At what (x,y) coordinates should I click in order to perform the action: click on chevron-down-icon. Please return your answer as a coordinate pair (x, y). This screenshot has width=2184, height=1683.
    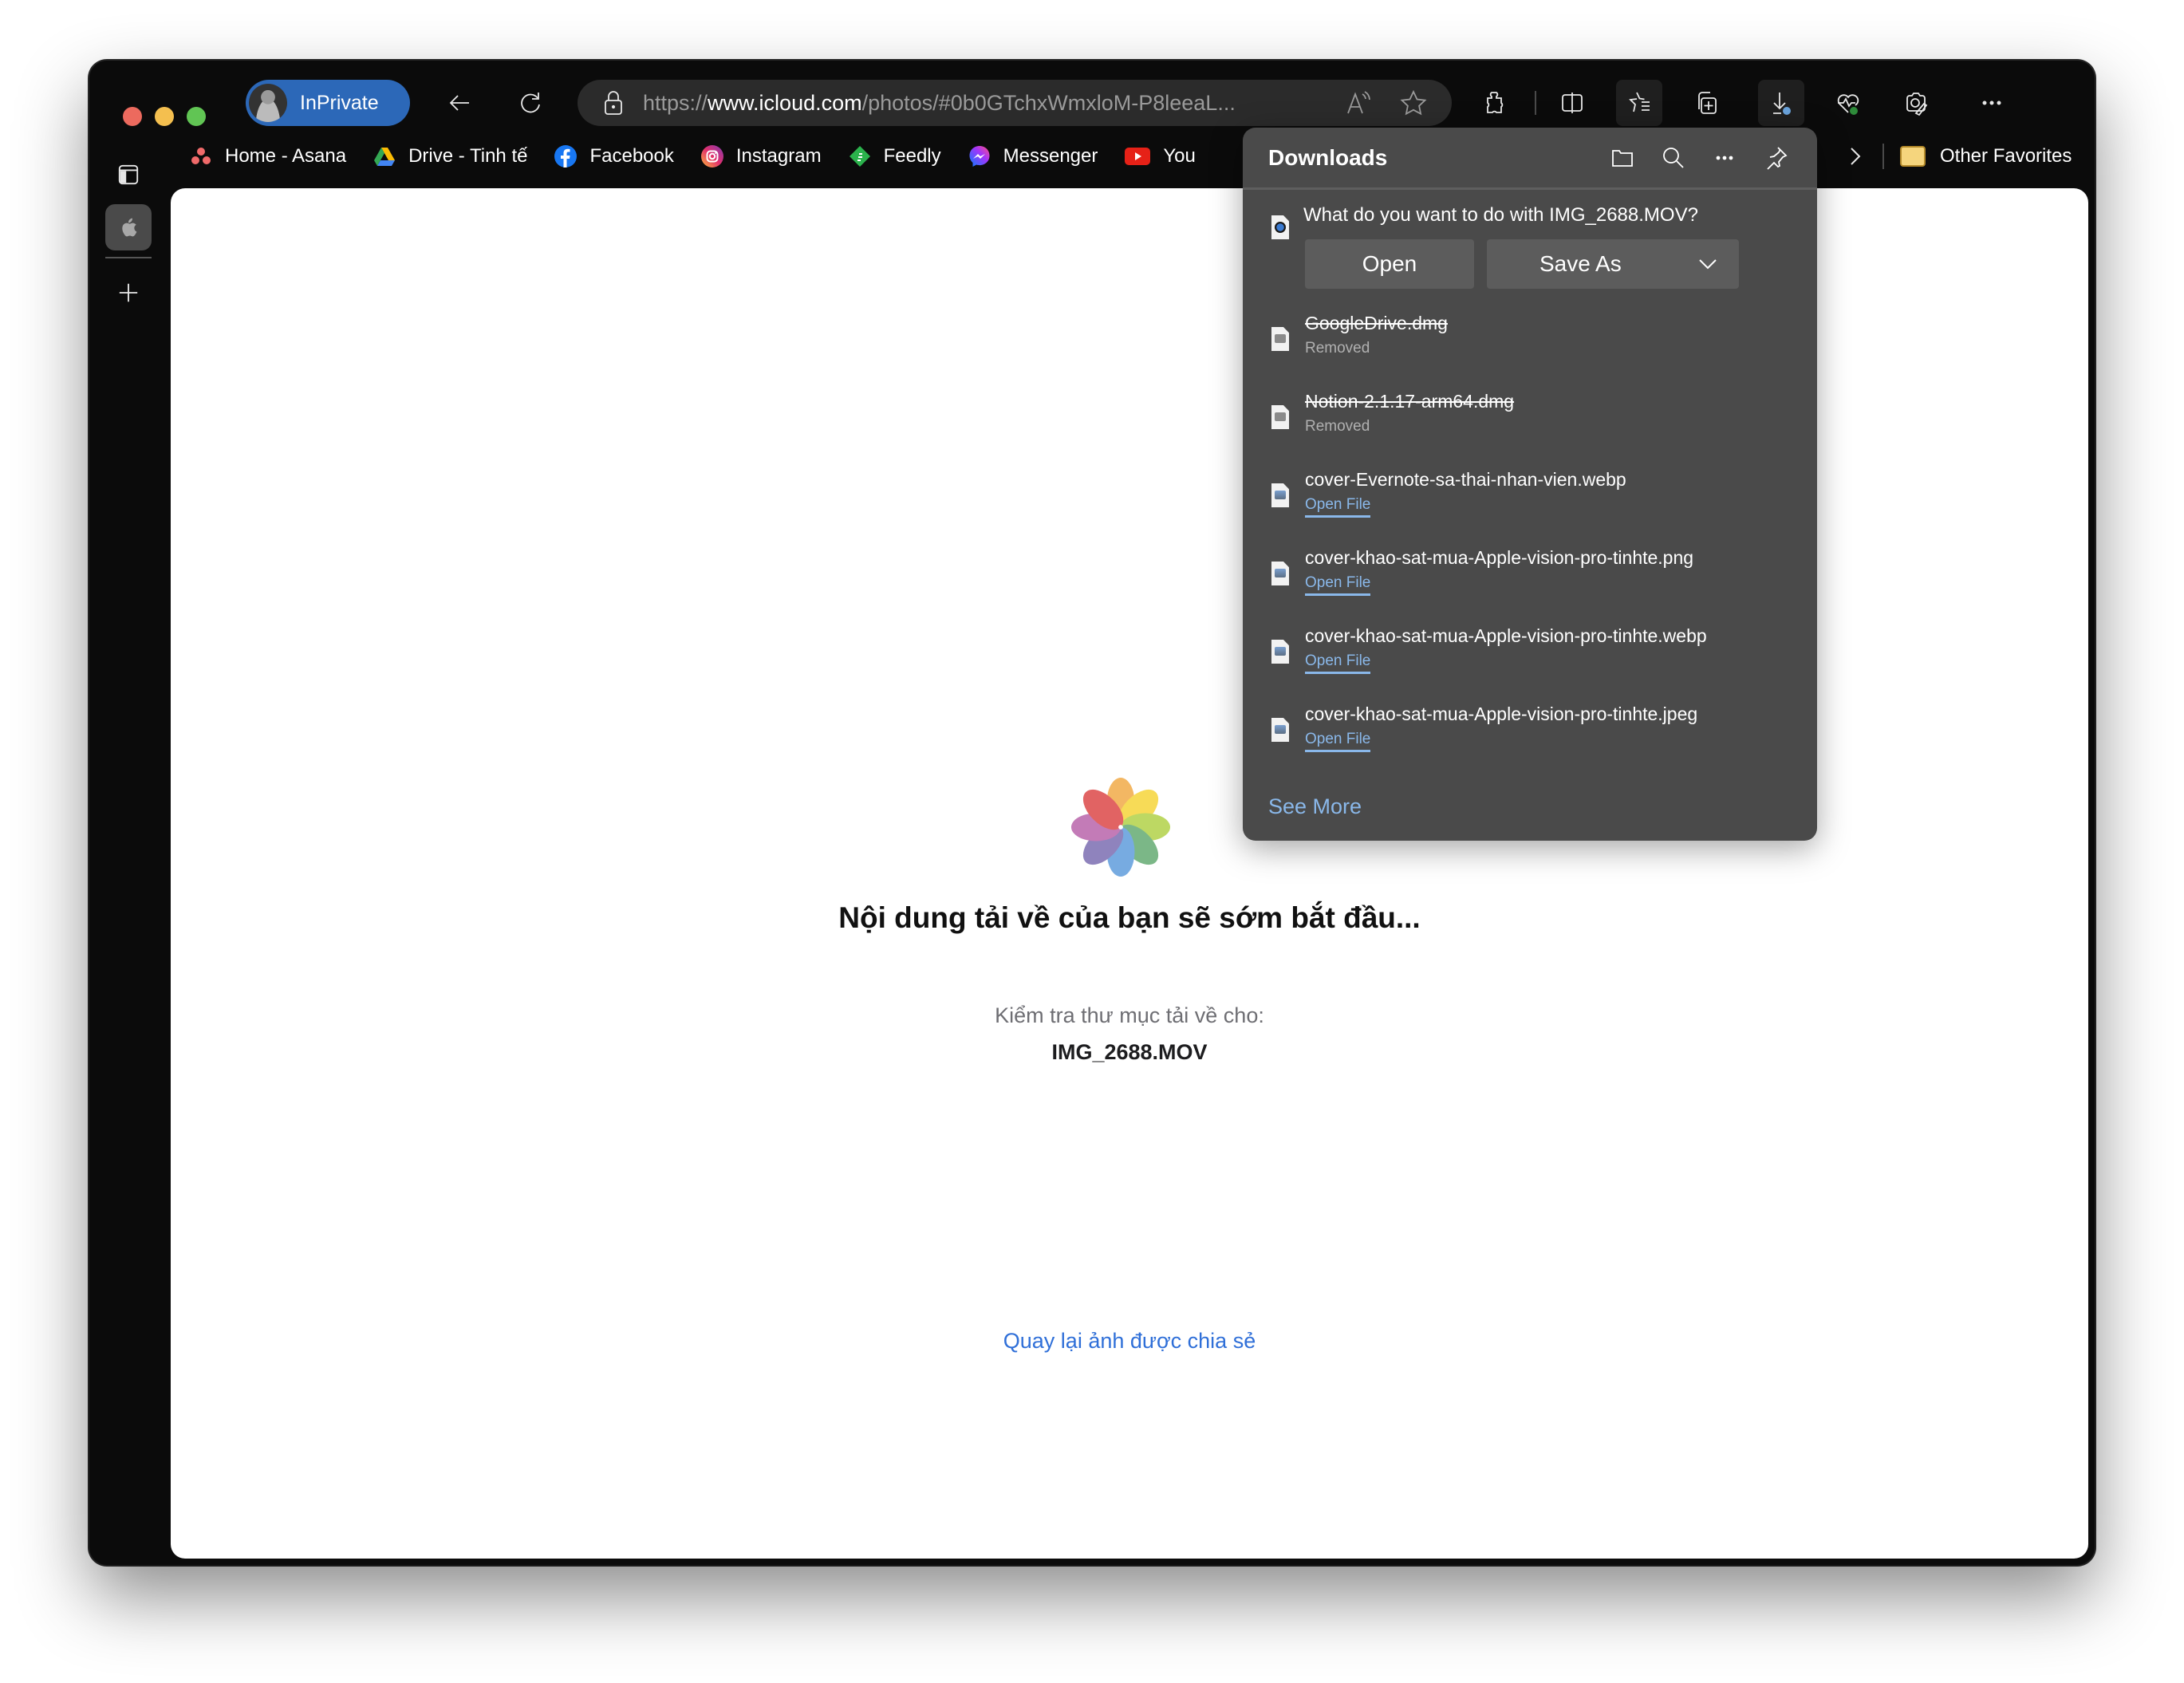
    Looking at the image, I should click on (1707, 264).